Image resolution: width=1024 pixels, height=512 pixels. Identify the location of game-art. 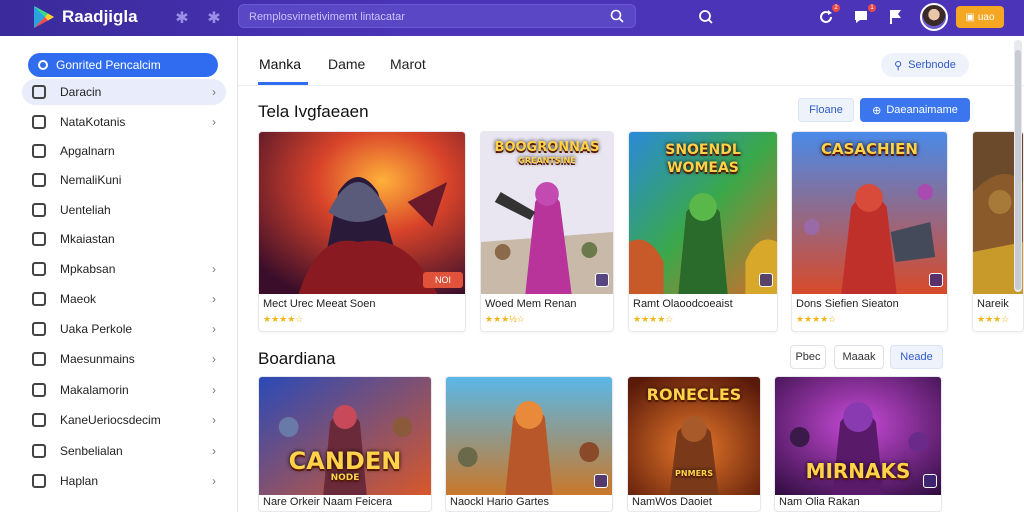
(362, 213).